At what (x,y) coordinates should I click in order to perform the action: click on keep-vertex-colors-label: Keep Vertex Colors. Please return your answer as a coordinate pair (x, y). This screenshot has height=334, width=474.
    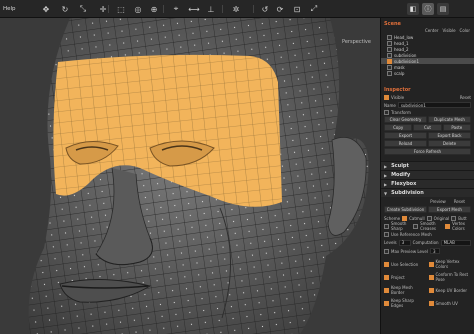
    Looking at the image, I should click on (447, 264).